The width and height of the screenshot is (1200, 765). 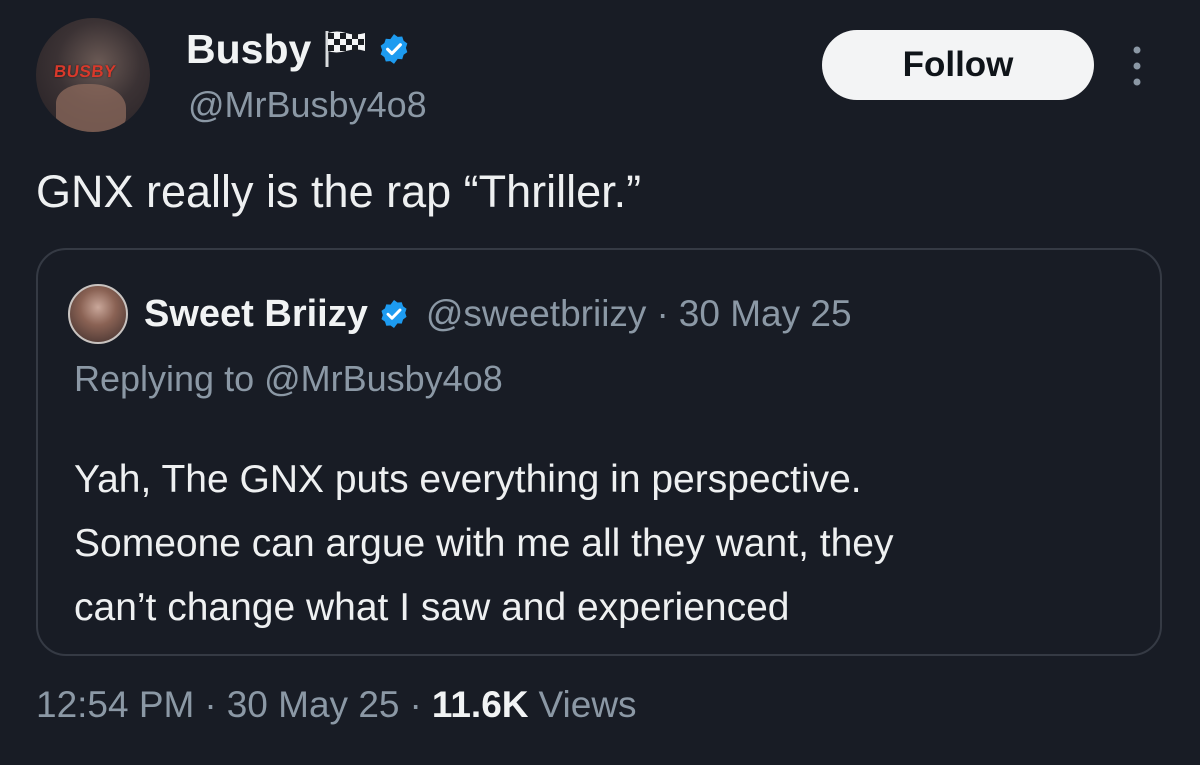 What do you see at coordinates (536, 314) in the screenshot?
I see `quoted-author-handle: @sweetbriizy` at bounding box center [536, 314].